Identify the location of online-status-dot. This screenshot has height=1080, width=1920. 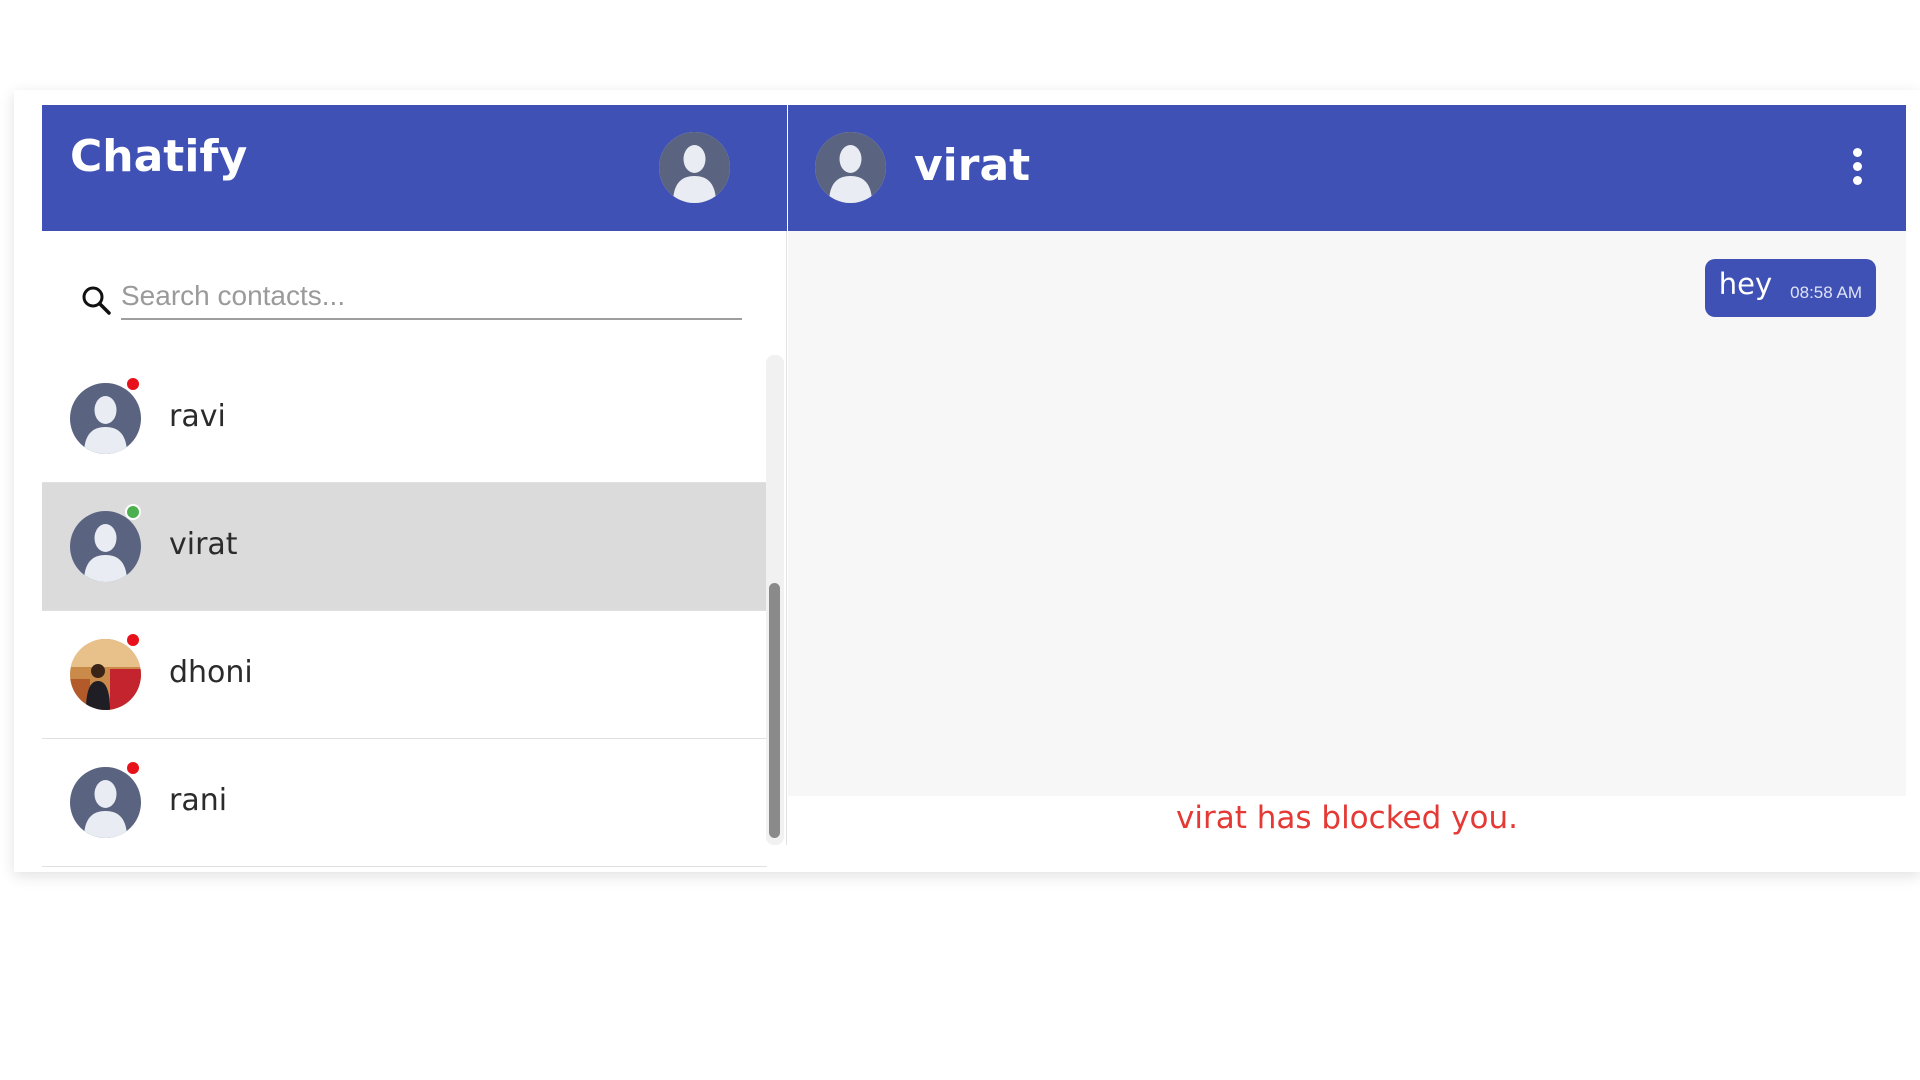
(133, 512).